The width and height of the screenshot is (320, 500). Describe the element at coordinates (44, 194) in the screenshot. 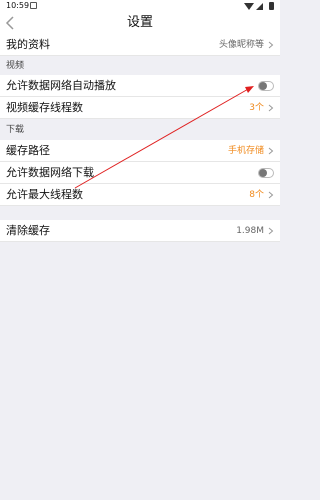

I see `max-threads-label: 允许最大线程数` at that location.